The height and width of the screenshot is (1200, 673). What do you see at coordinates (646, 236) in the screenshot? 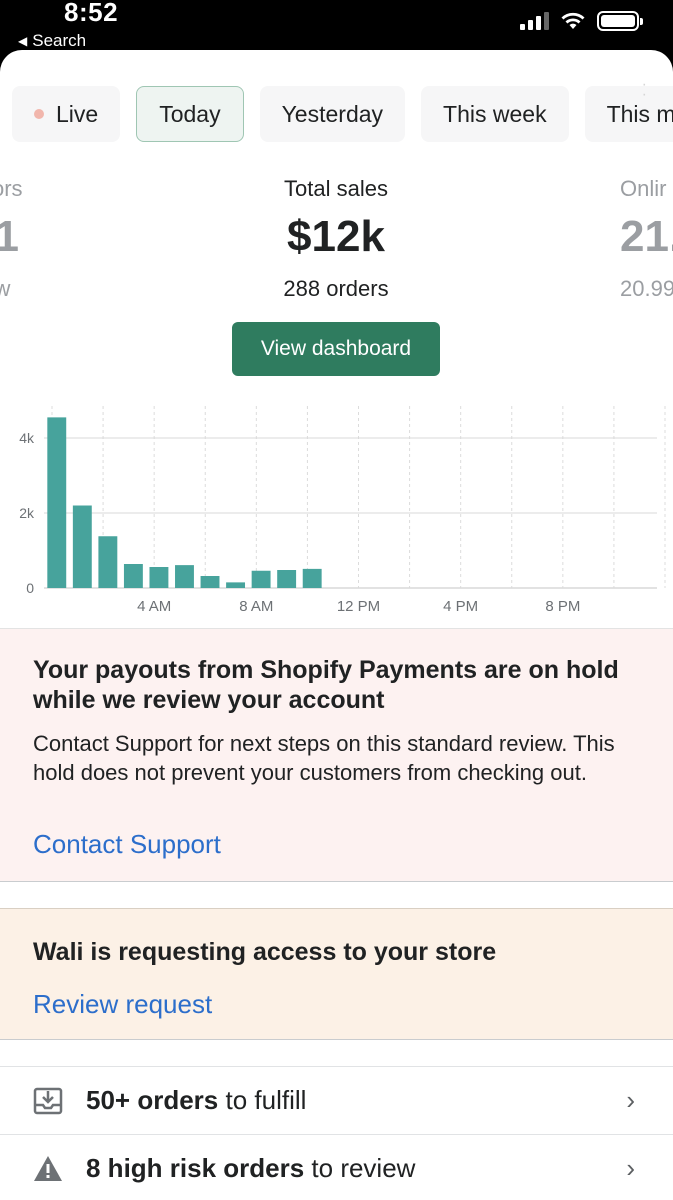
I see `metric-value: 21.` at bounding box center [646, 236].